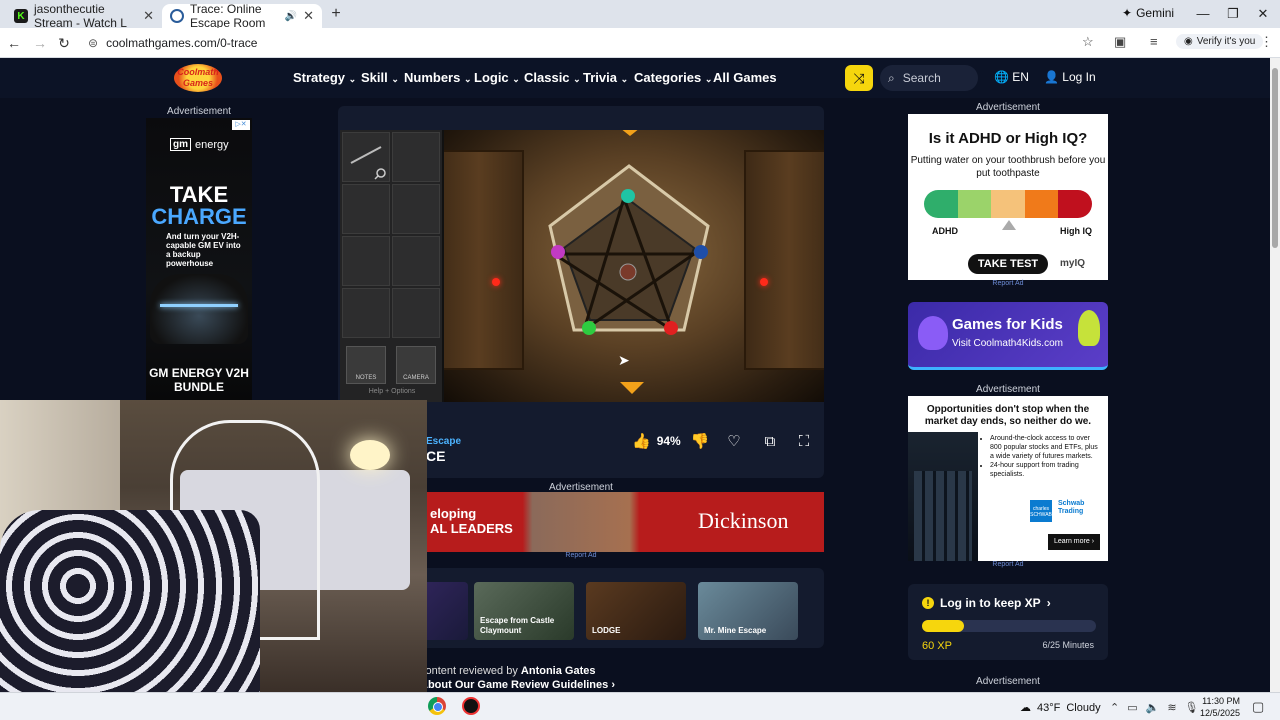 The width and height of the screenshot is (1280, 720). Describe the element at coordinates (668, 441) in the screenshot. I see `rating-percent: 94%` at that location.